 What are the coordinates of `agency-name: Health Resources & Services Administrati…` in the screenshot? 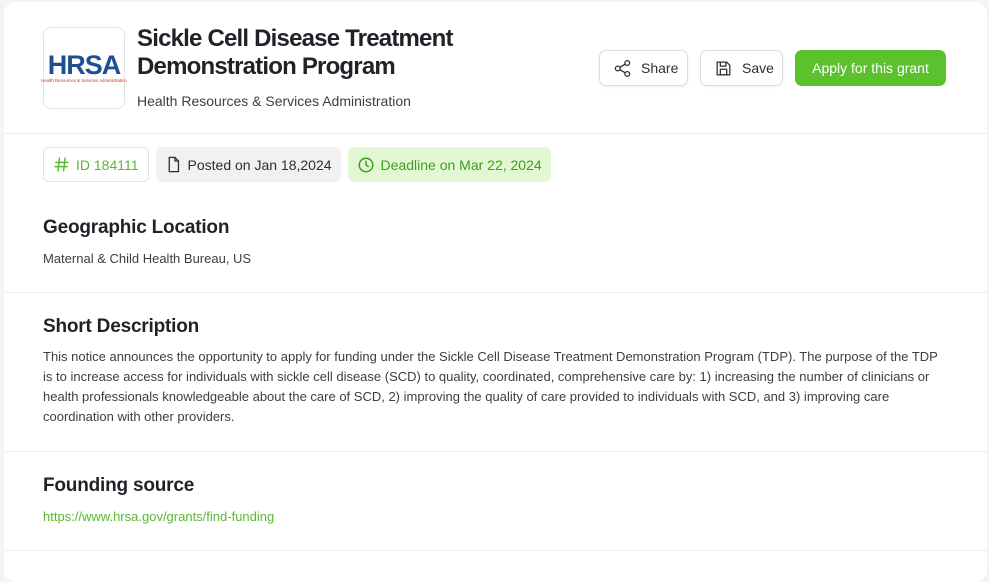 It's located at (274, 101).